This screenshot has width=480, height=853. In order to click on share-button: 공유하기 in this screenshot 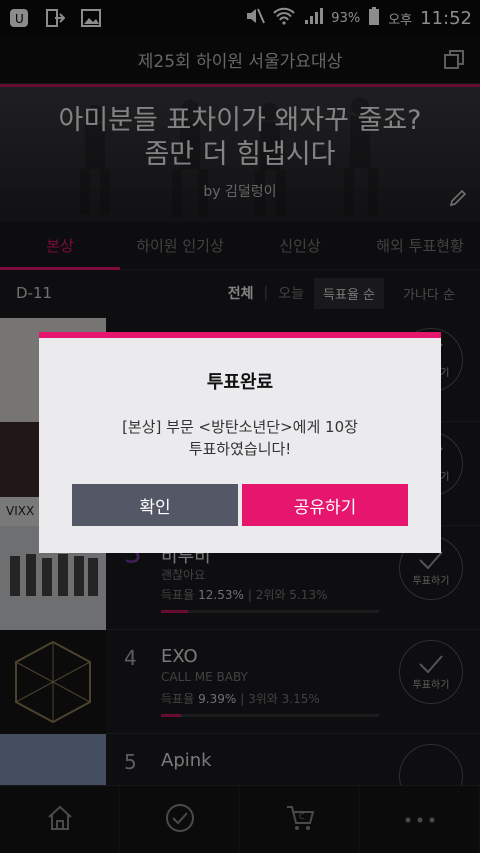, I will do `click(325, 505)`.